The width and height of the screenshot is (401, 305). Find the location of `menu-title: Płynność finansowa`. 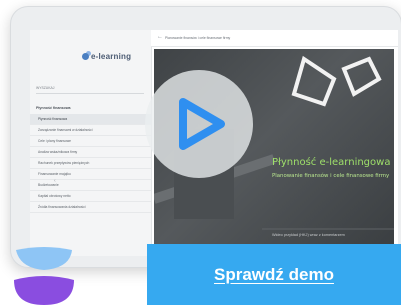

menu-title: Płynność finansowa is located at coordinates (53, 108).